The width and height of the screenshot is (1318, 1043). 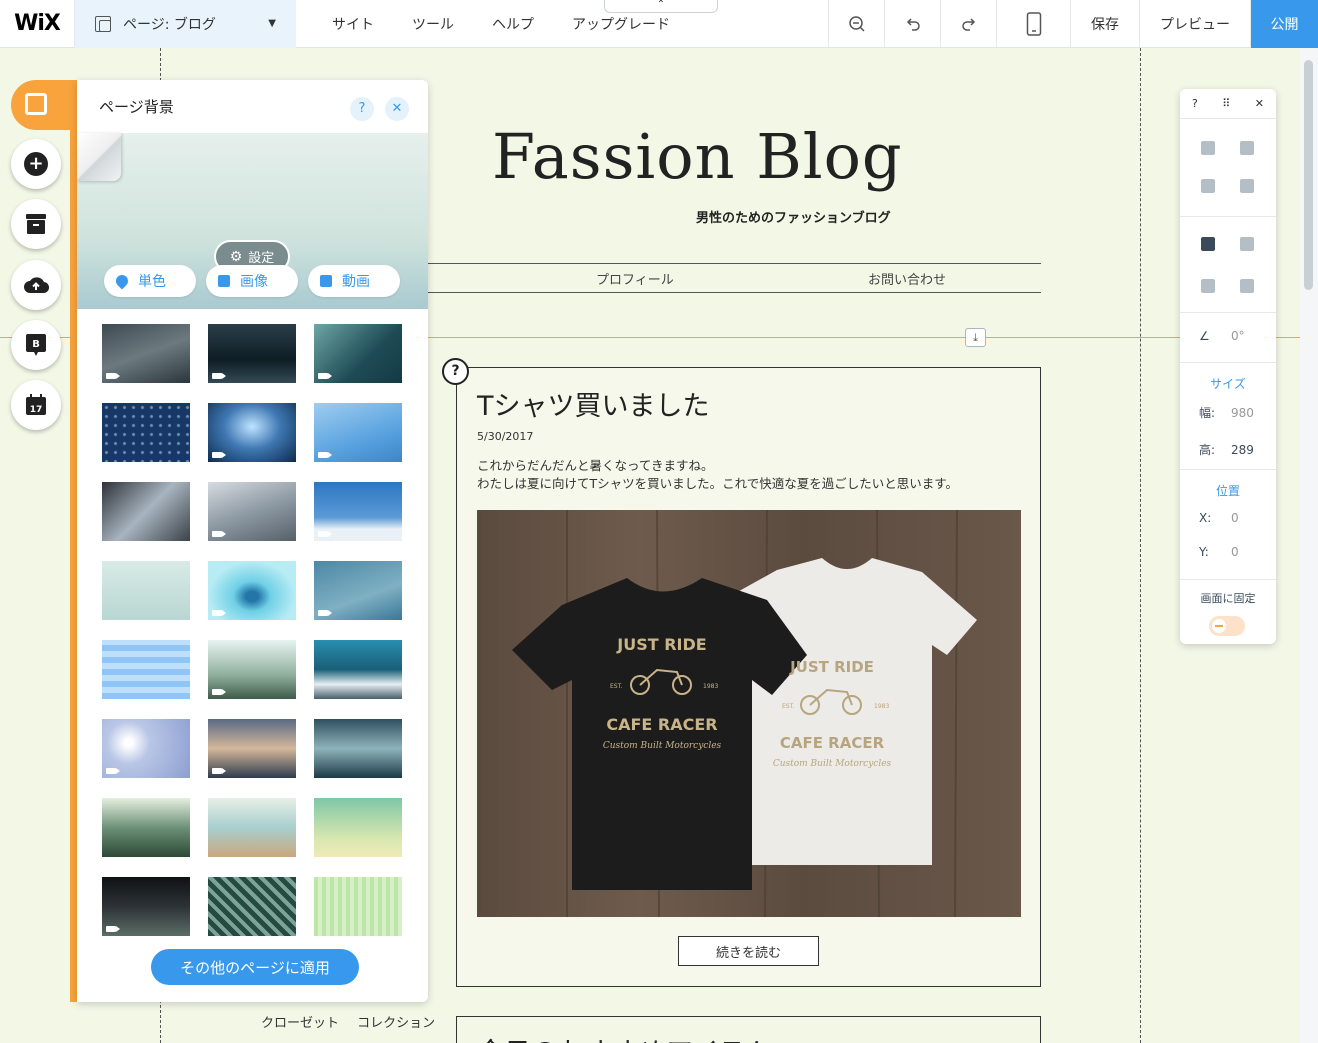 What do you see at coordinates (1308, 175) in the screenshot?
I see `scrollbar-thumb` at bounding box center [1308, 175].